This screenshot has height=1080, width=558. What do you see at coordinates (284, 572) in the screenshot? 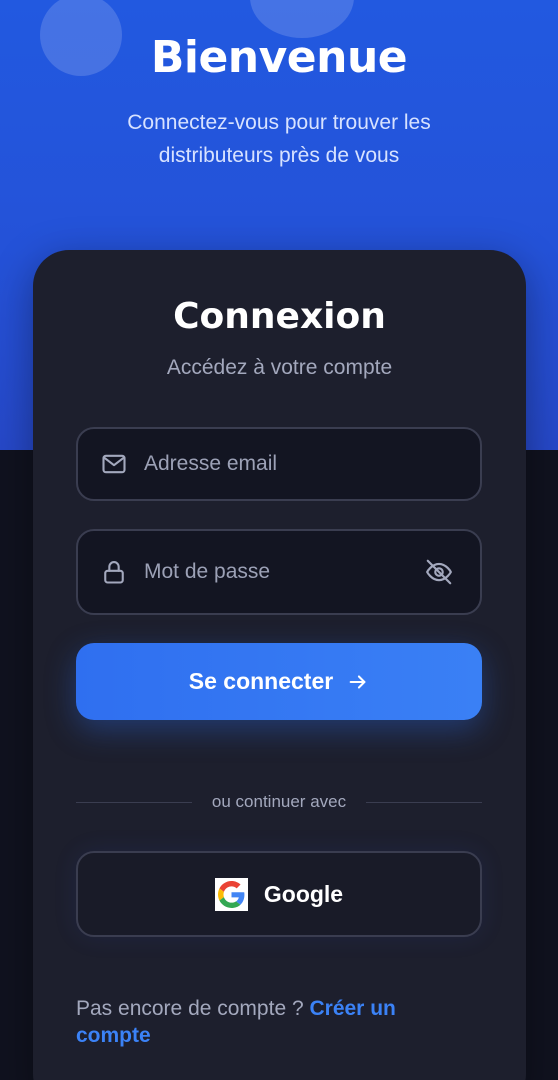
I see `password-input` at bounding box center [284, 572].